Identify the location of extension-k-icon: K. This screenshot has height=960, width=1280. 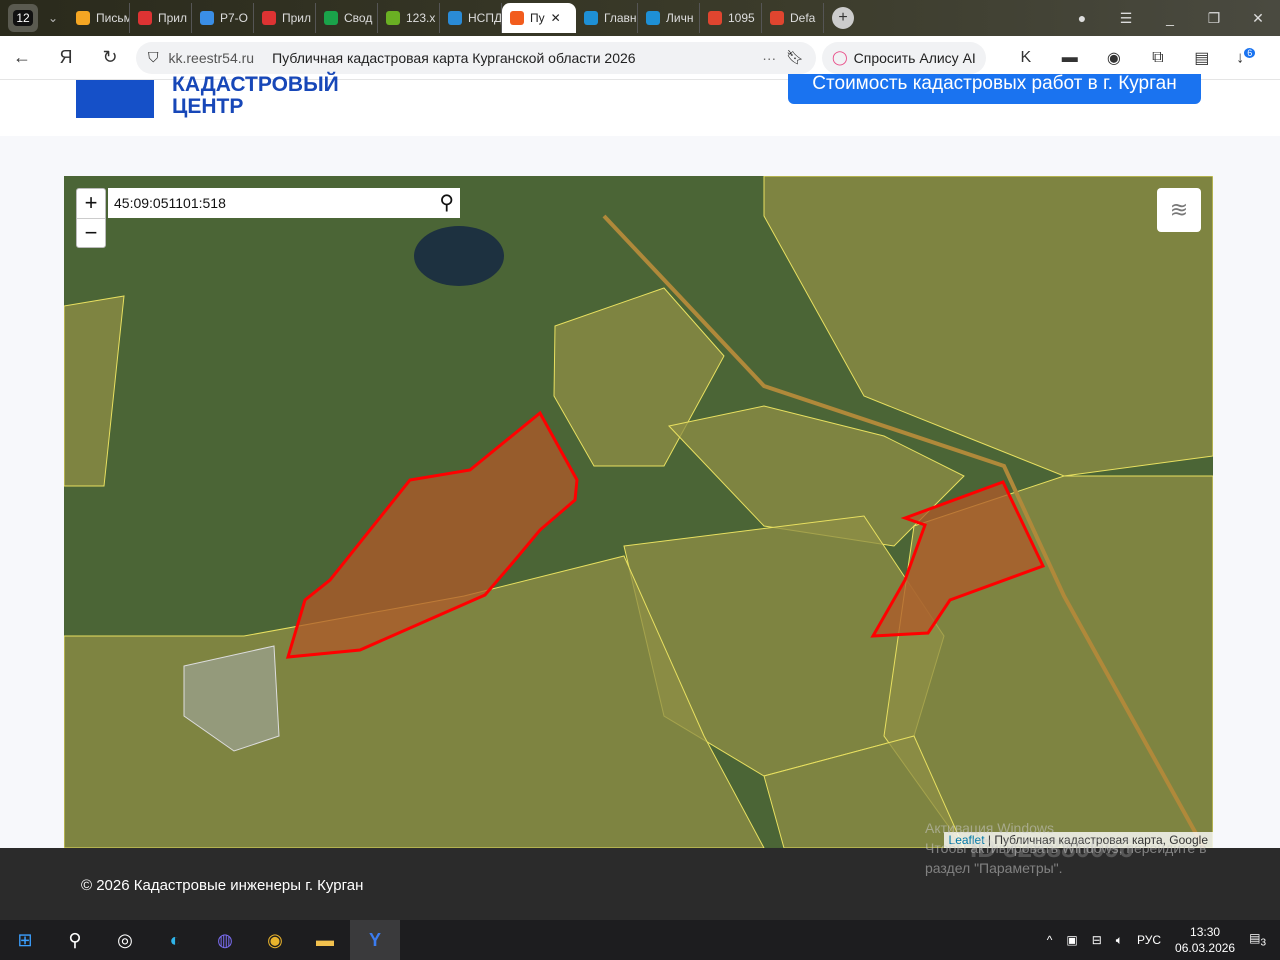
(1026, 58).